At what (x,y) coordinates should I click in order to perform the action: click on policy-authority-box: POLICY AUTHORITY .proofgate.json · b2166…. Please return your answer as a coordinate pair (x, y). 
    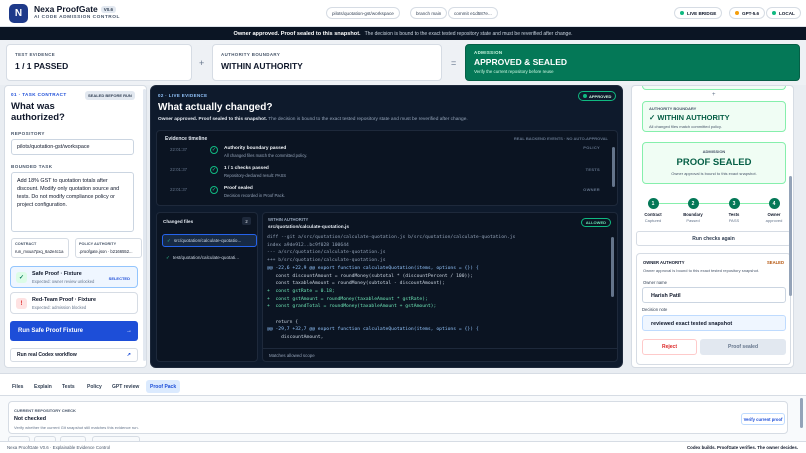
    Looking at the image, I should click on (108, 248).